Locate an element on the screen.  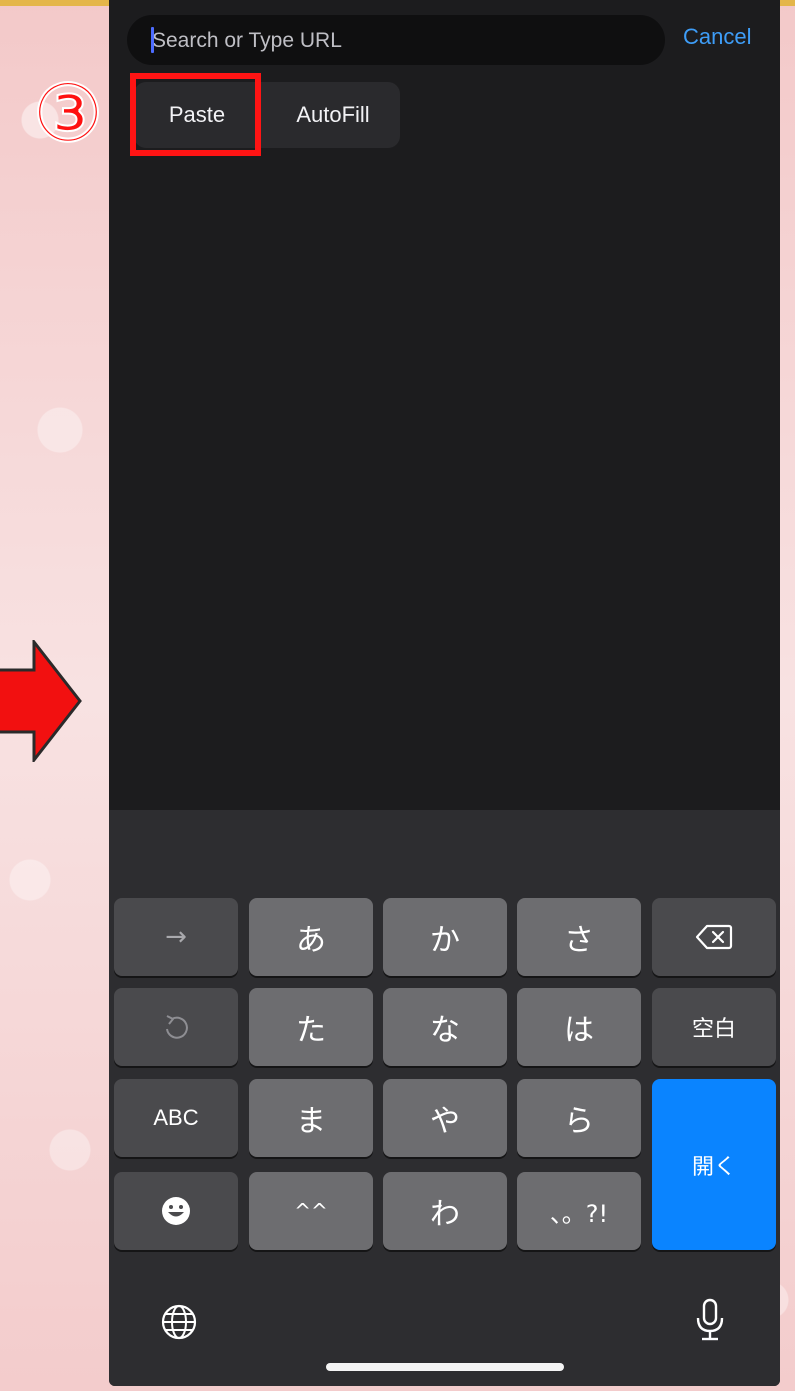
emoji-key is located at coordinates (176, 1211).